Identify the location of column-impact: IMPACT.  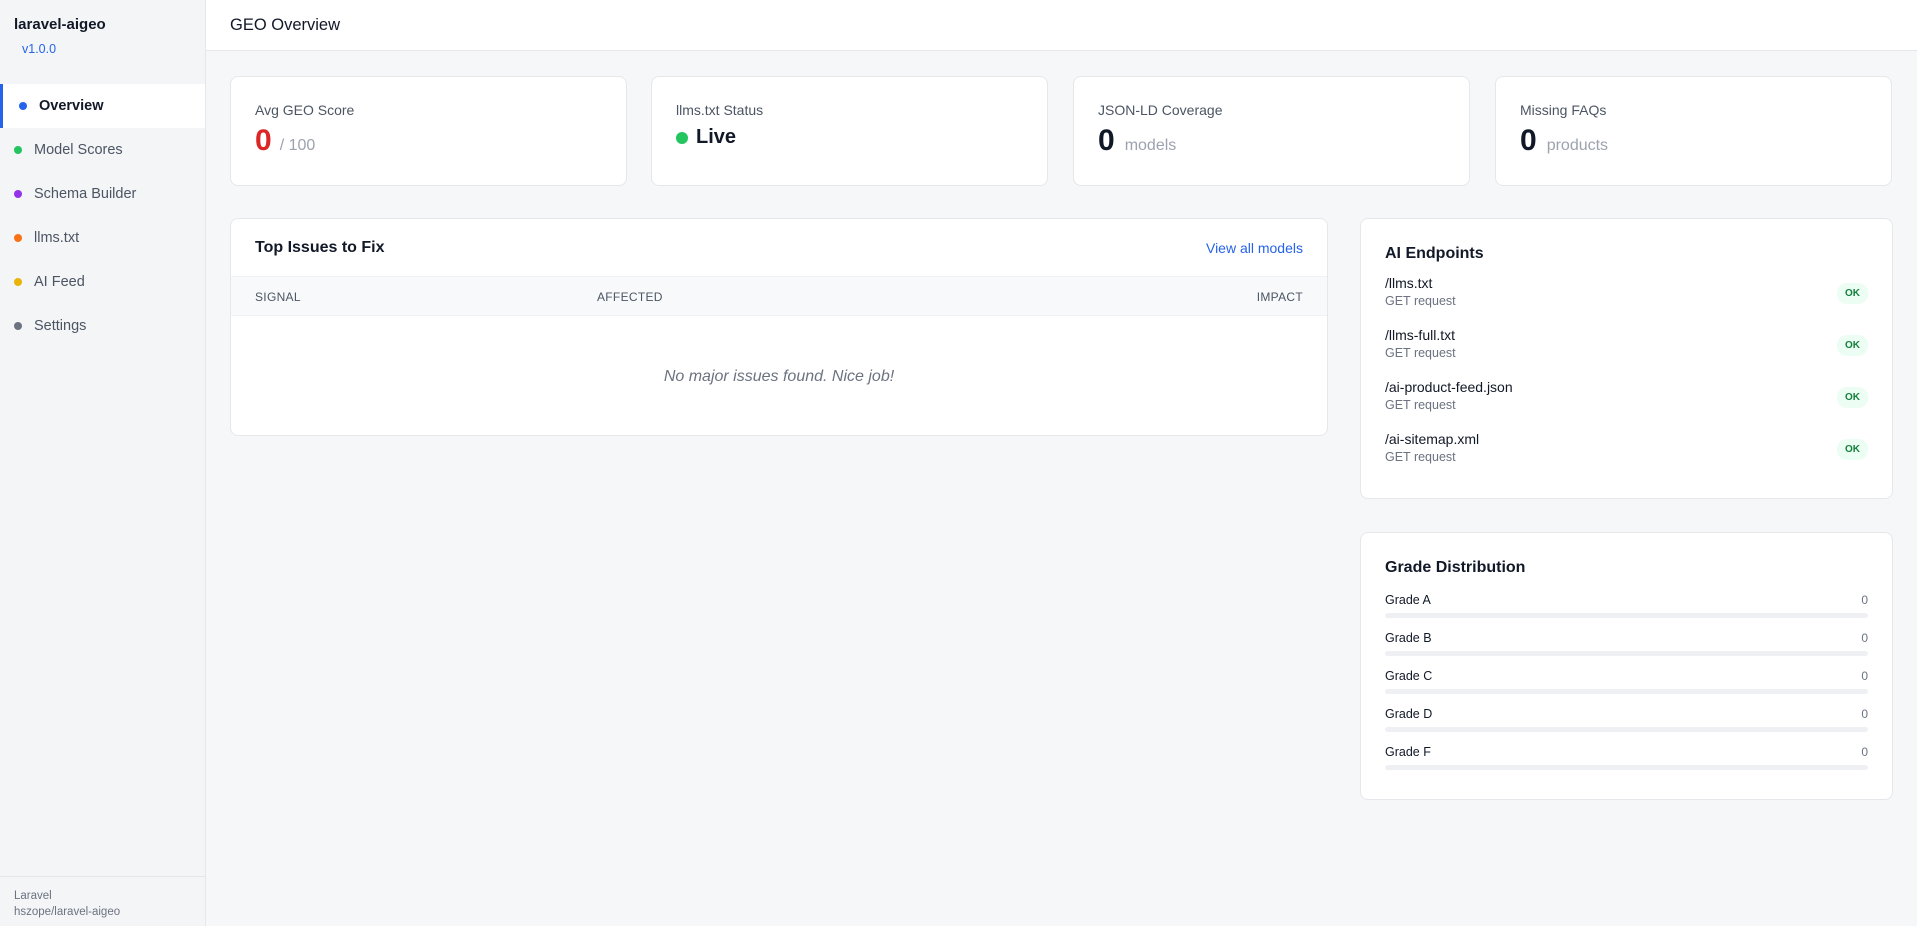
(1280, 297).